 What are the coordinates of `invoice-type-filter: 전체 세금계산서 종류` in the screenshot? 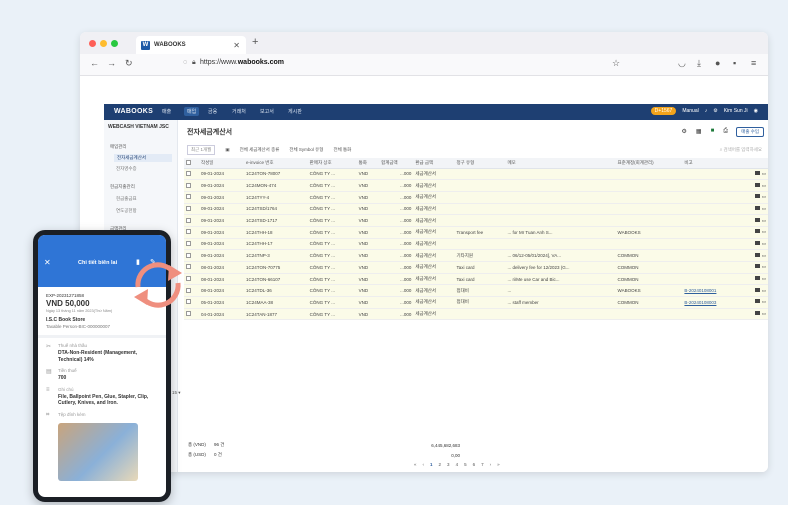 It's located at (260, 150).